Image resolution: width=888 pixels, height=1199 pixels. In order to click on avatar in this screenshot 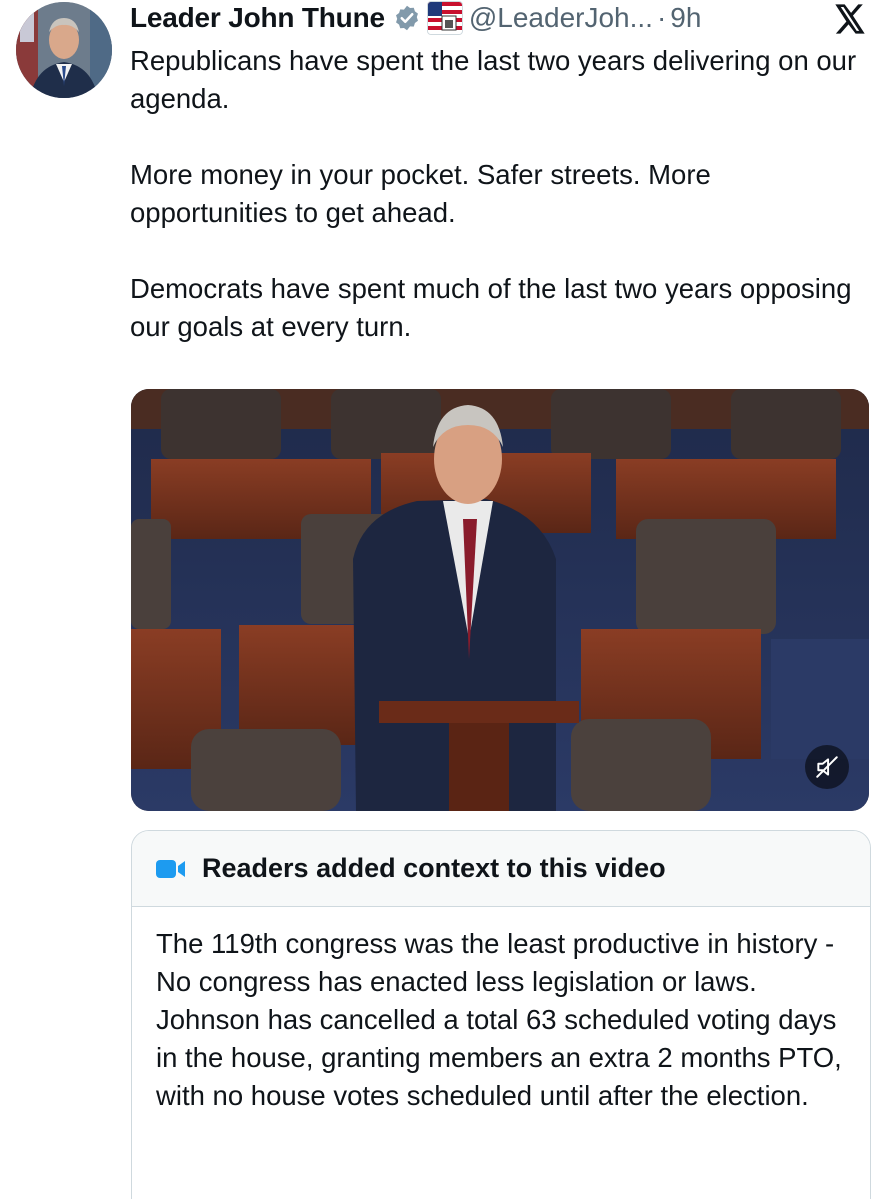, I will do `click(64, 50)`.